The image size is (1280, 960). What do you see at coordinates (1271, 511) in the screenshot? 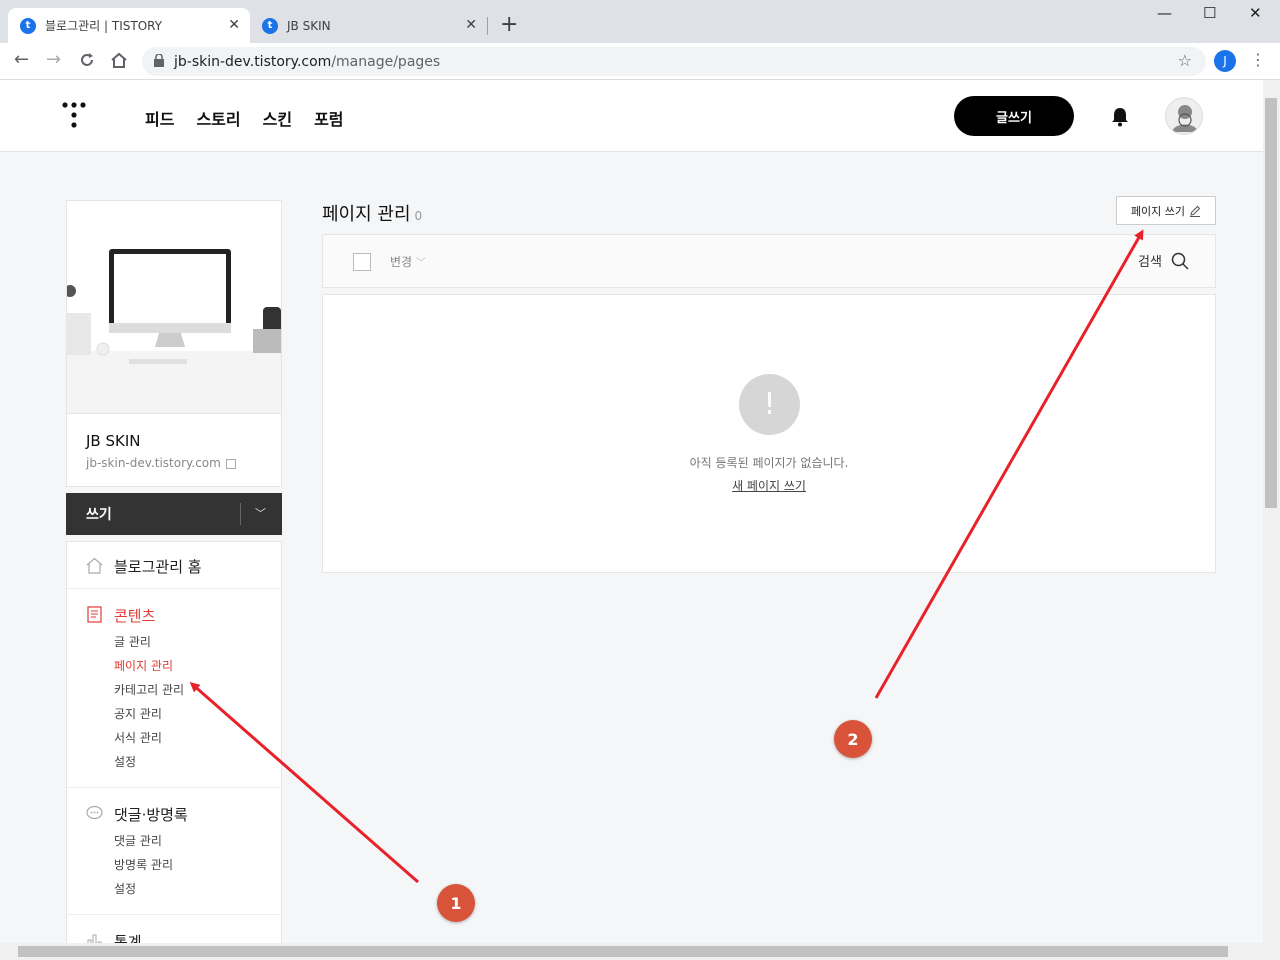
I see `vertical-scrollbar` at bounding box center [1271, 511].